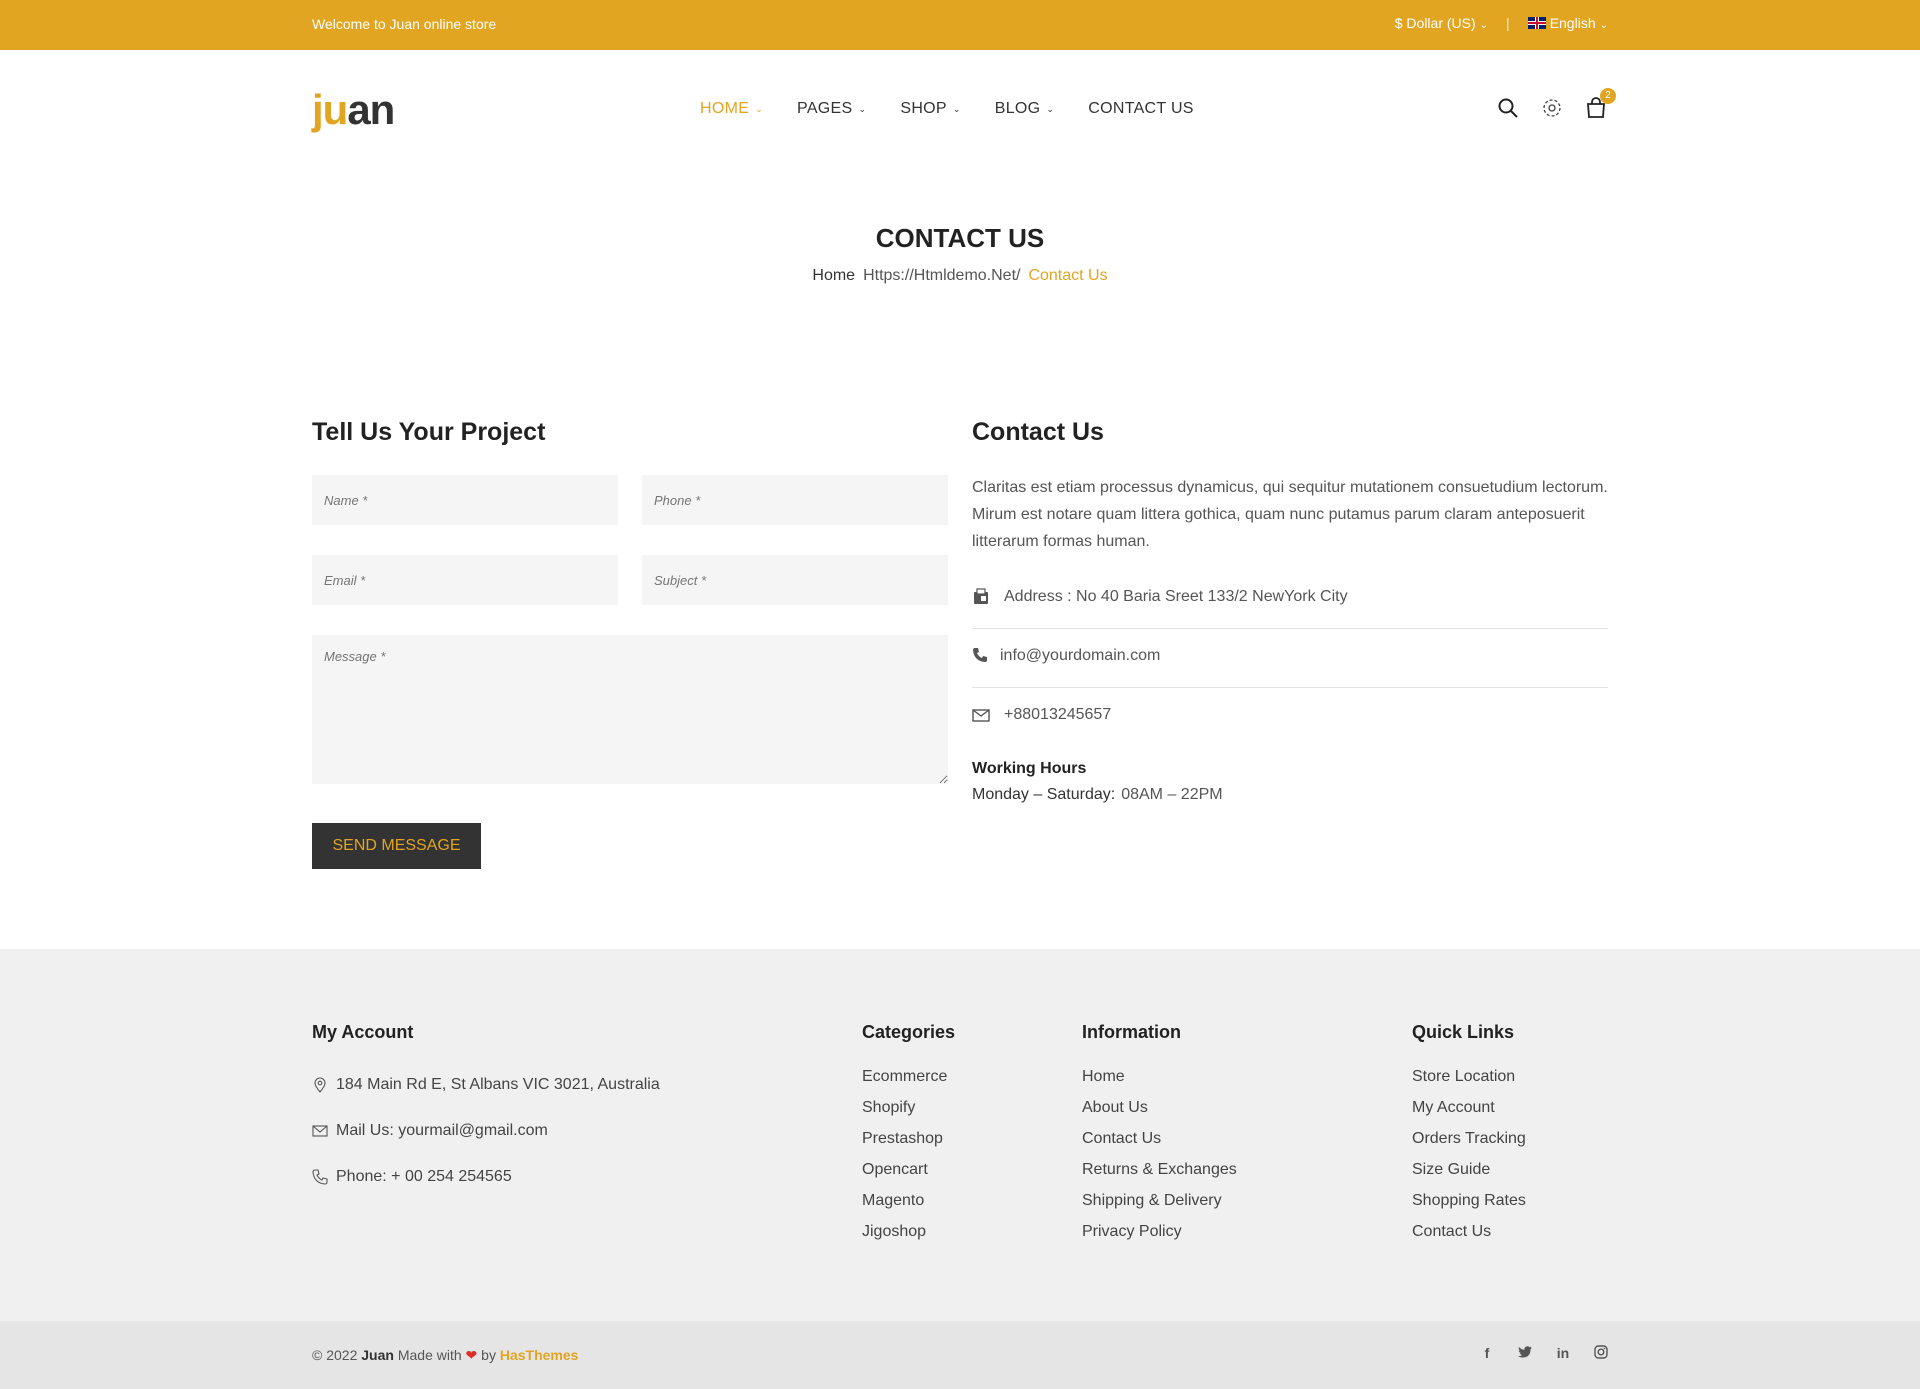 This screenshot has height=1389, width=1920. What do you see at coordinates (1508, 108) in the screenshot?
I see `search-icon` at bounding box center [1508, 108].